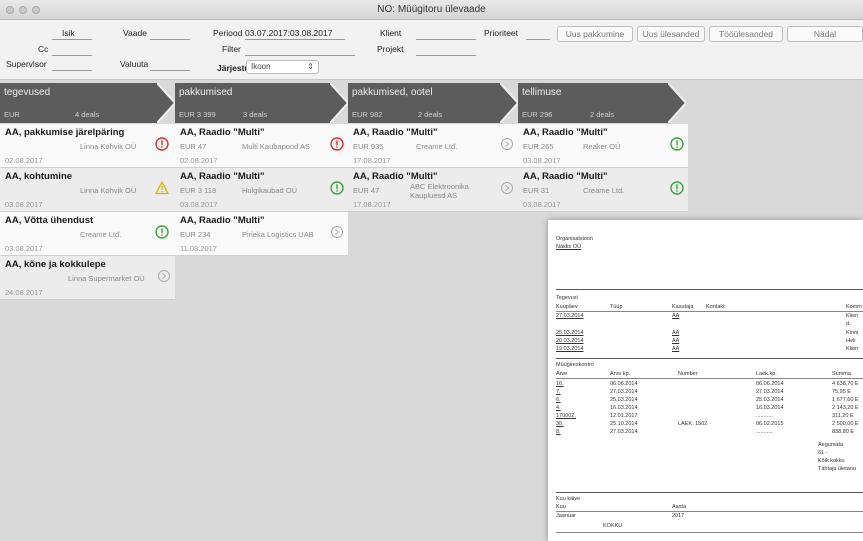 The height and width of the screenshot is (541, 863). I want to click on report-kuu-label: Kuu käive, so click(568, 499).